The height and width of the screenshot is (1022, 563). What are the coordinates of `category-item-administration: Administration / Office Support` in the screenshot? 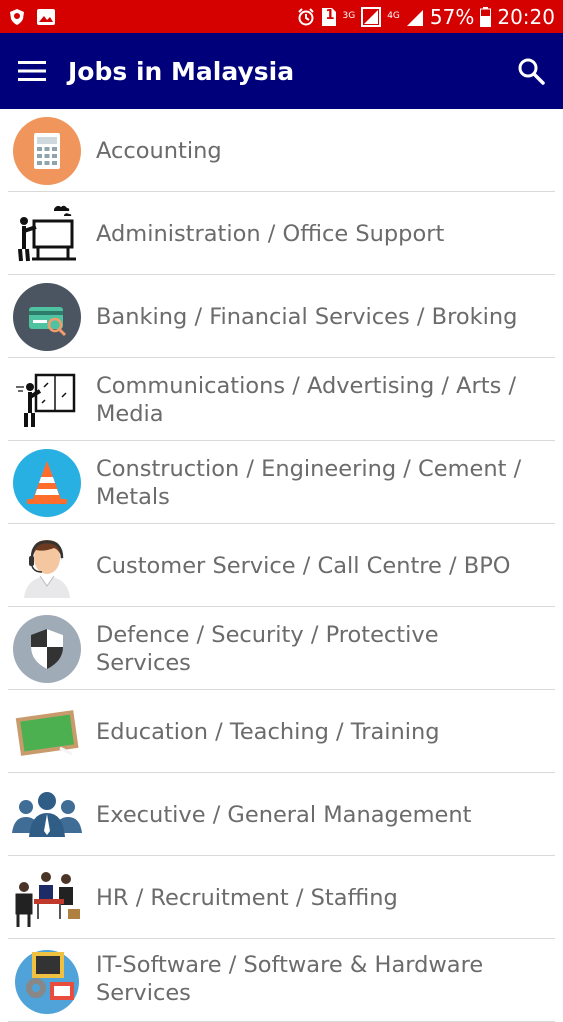 It's located at (281, 233).